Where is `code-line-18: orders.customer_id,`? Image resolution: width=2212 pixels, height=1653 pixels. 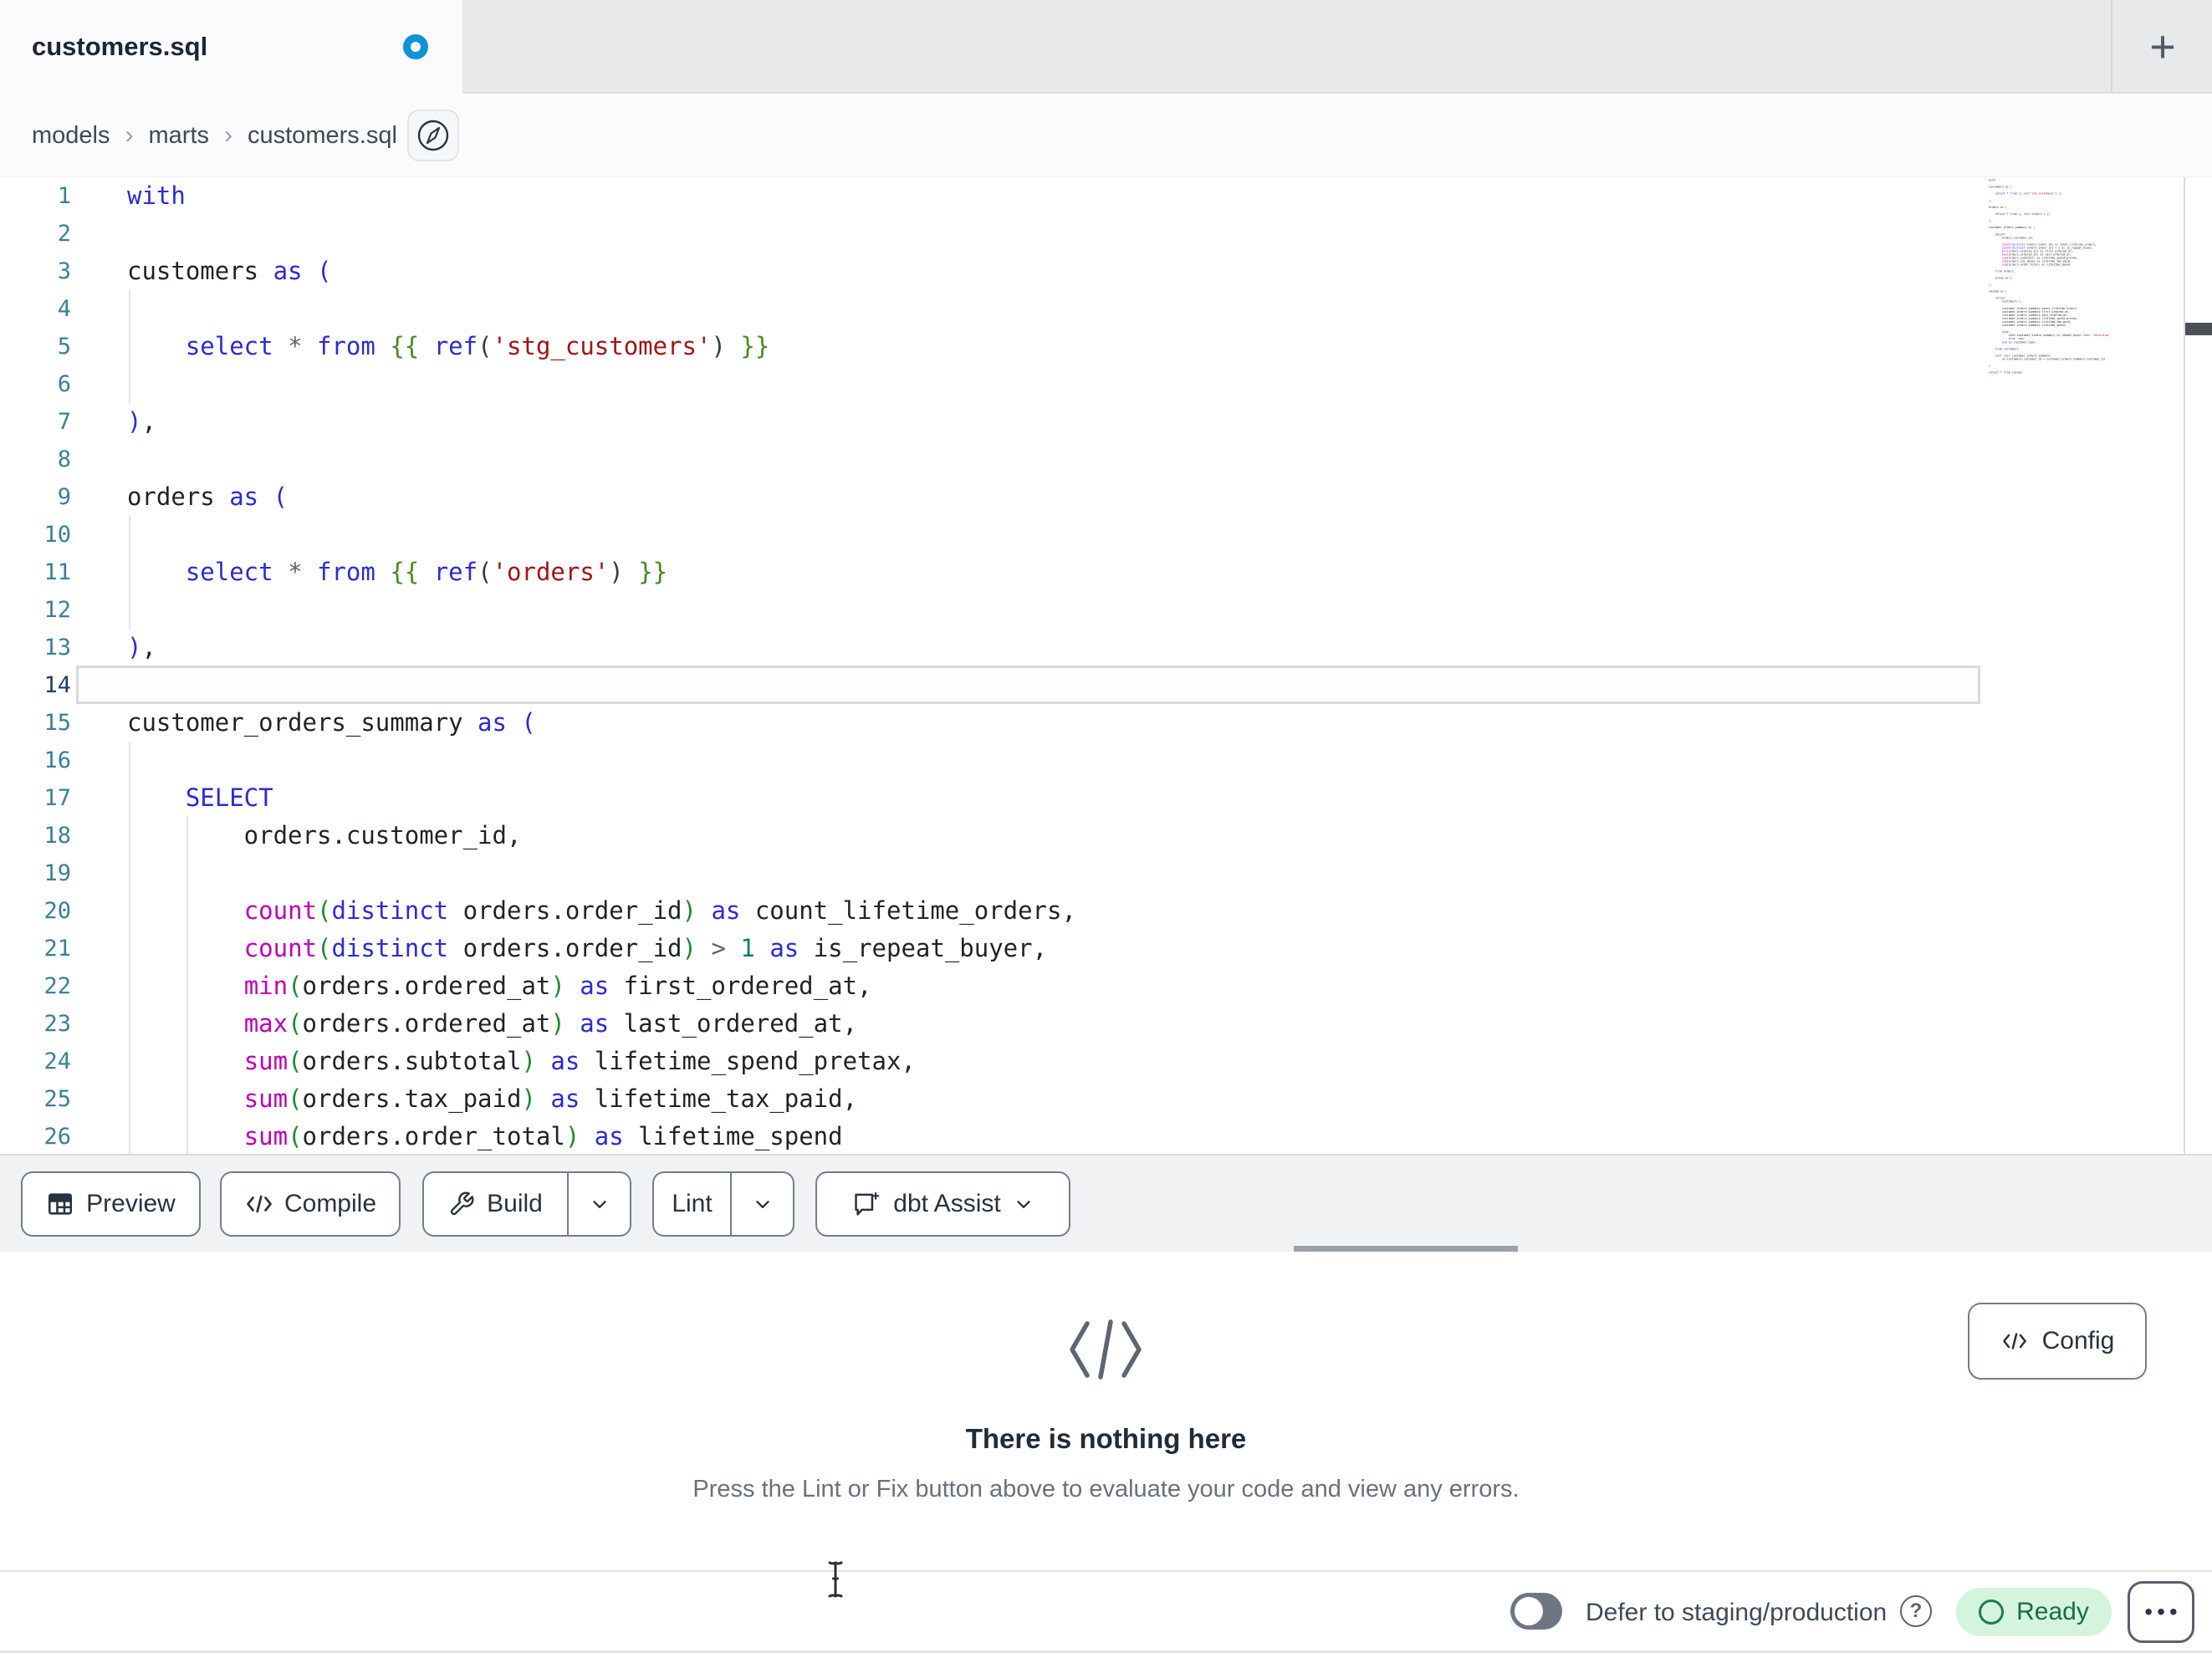
code-line-18: orders.customer_id, is located at coordinates (601, 836).